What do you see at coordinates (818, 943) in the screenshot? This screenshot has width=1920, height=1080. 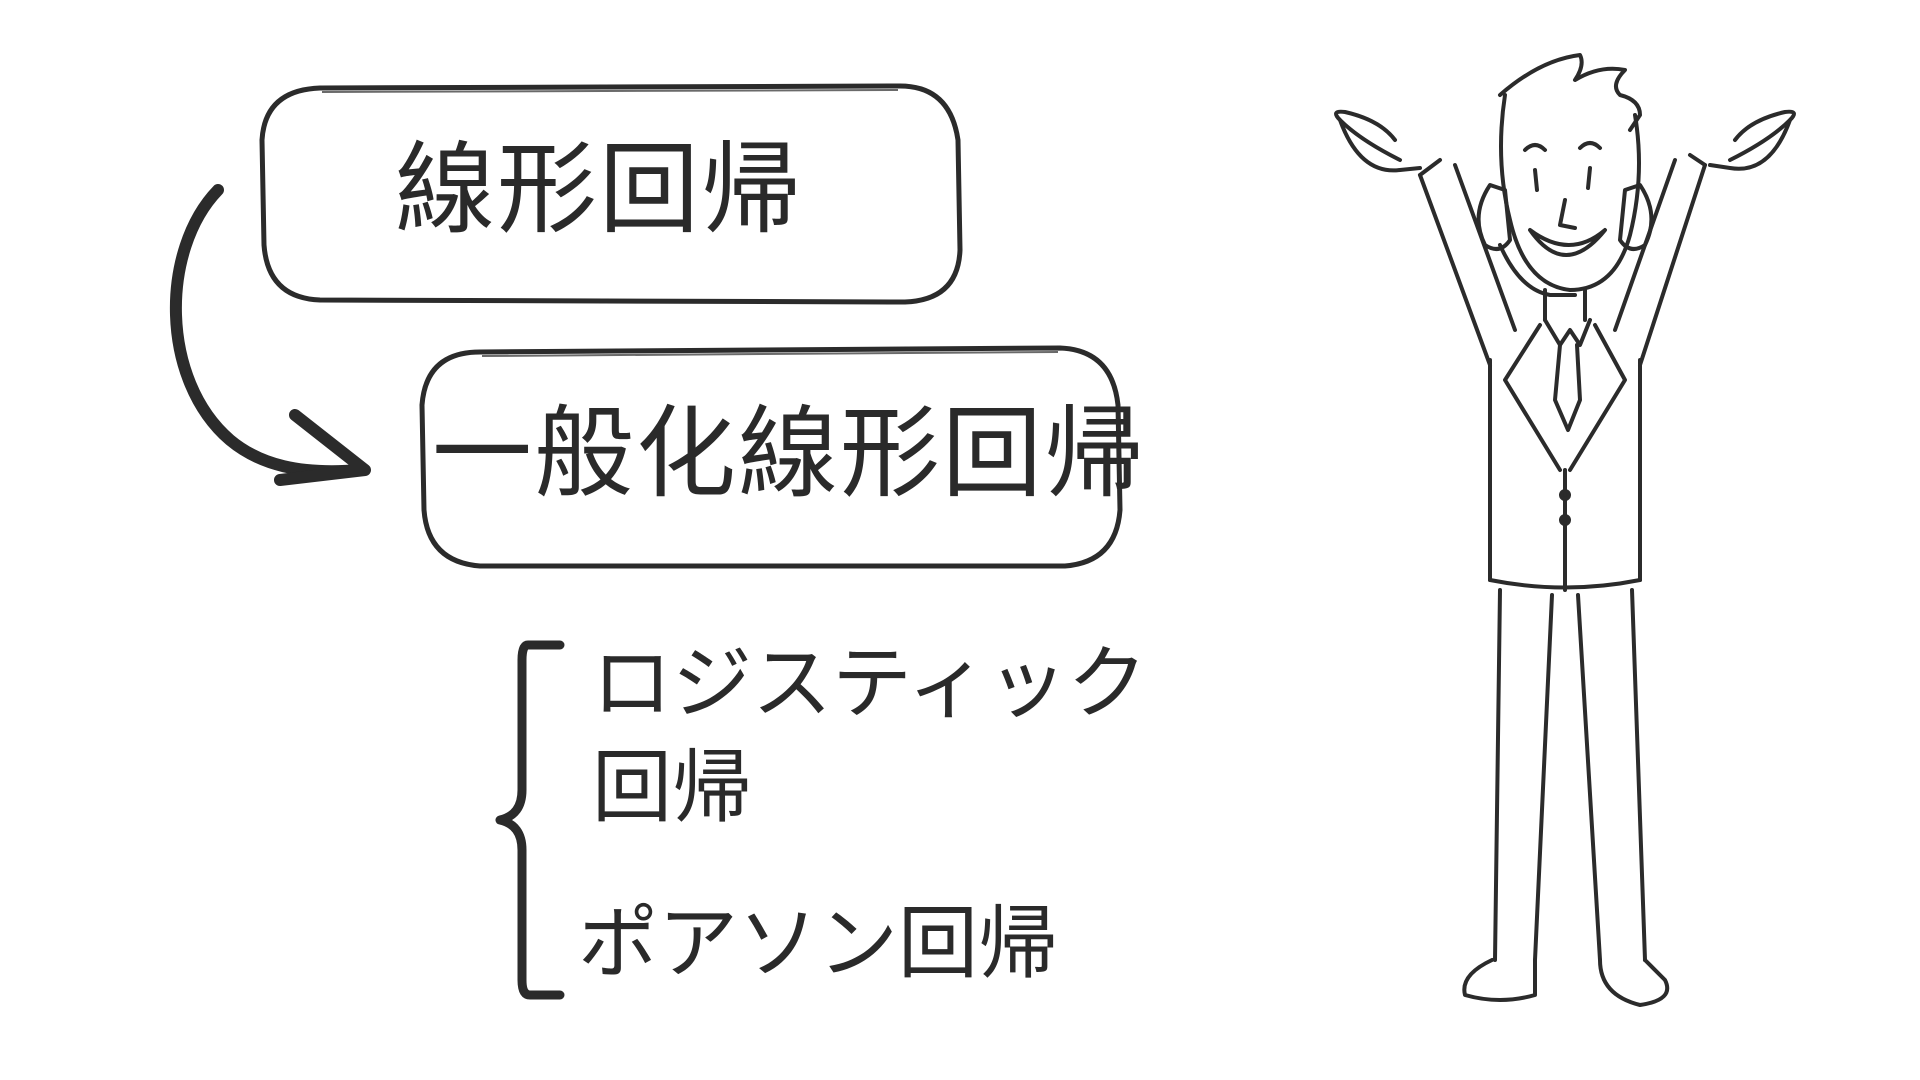 I see `example-poisson: ポアソン回帰` at bounding box center [818, 943].